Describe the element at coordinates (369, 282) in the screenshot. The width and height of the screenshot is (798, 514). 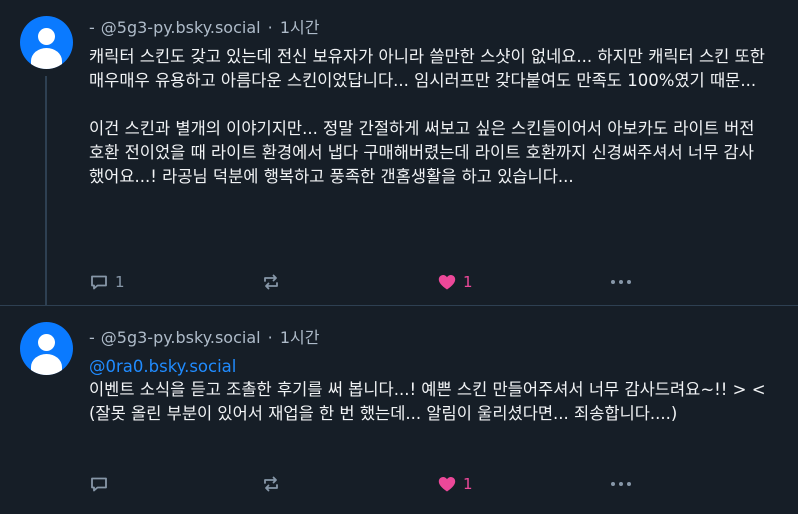
I see `post-actions: 1 1` at that location.